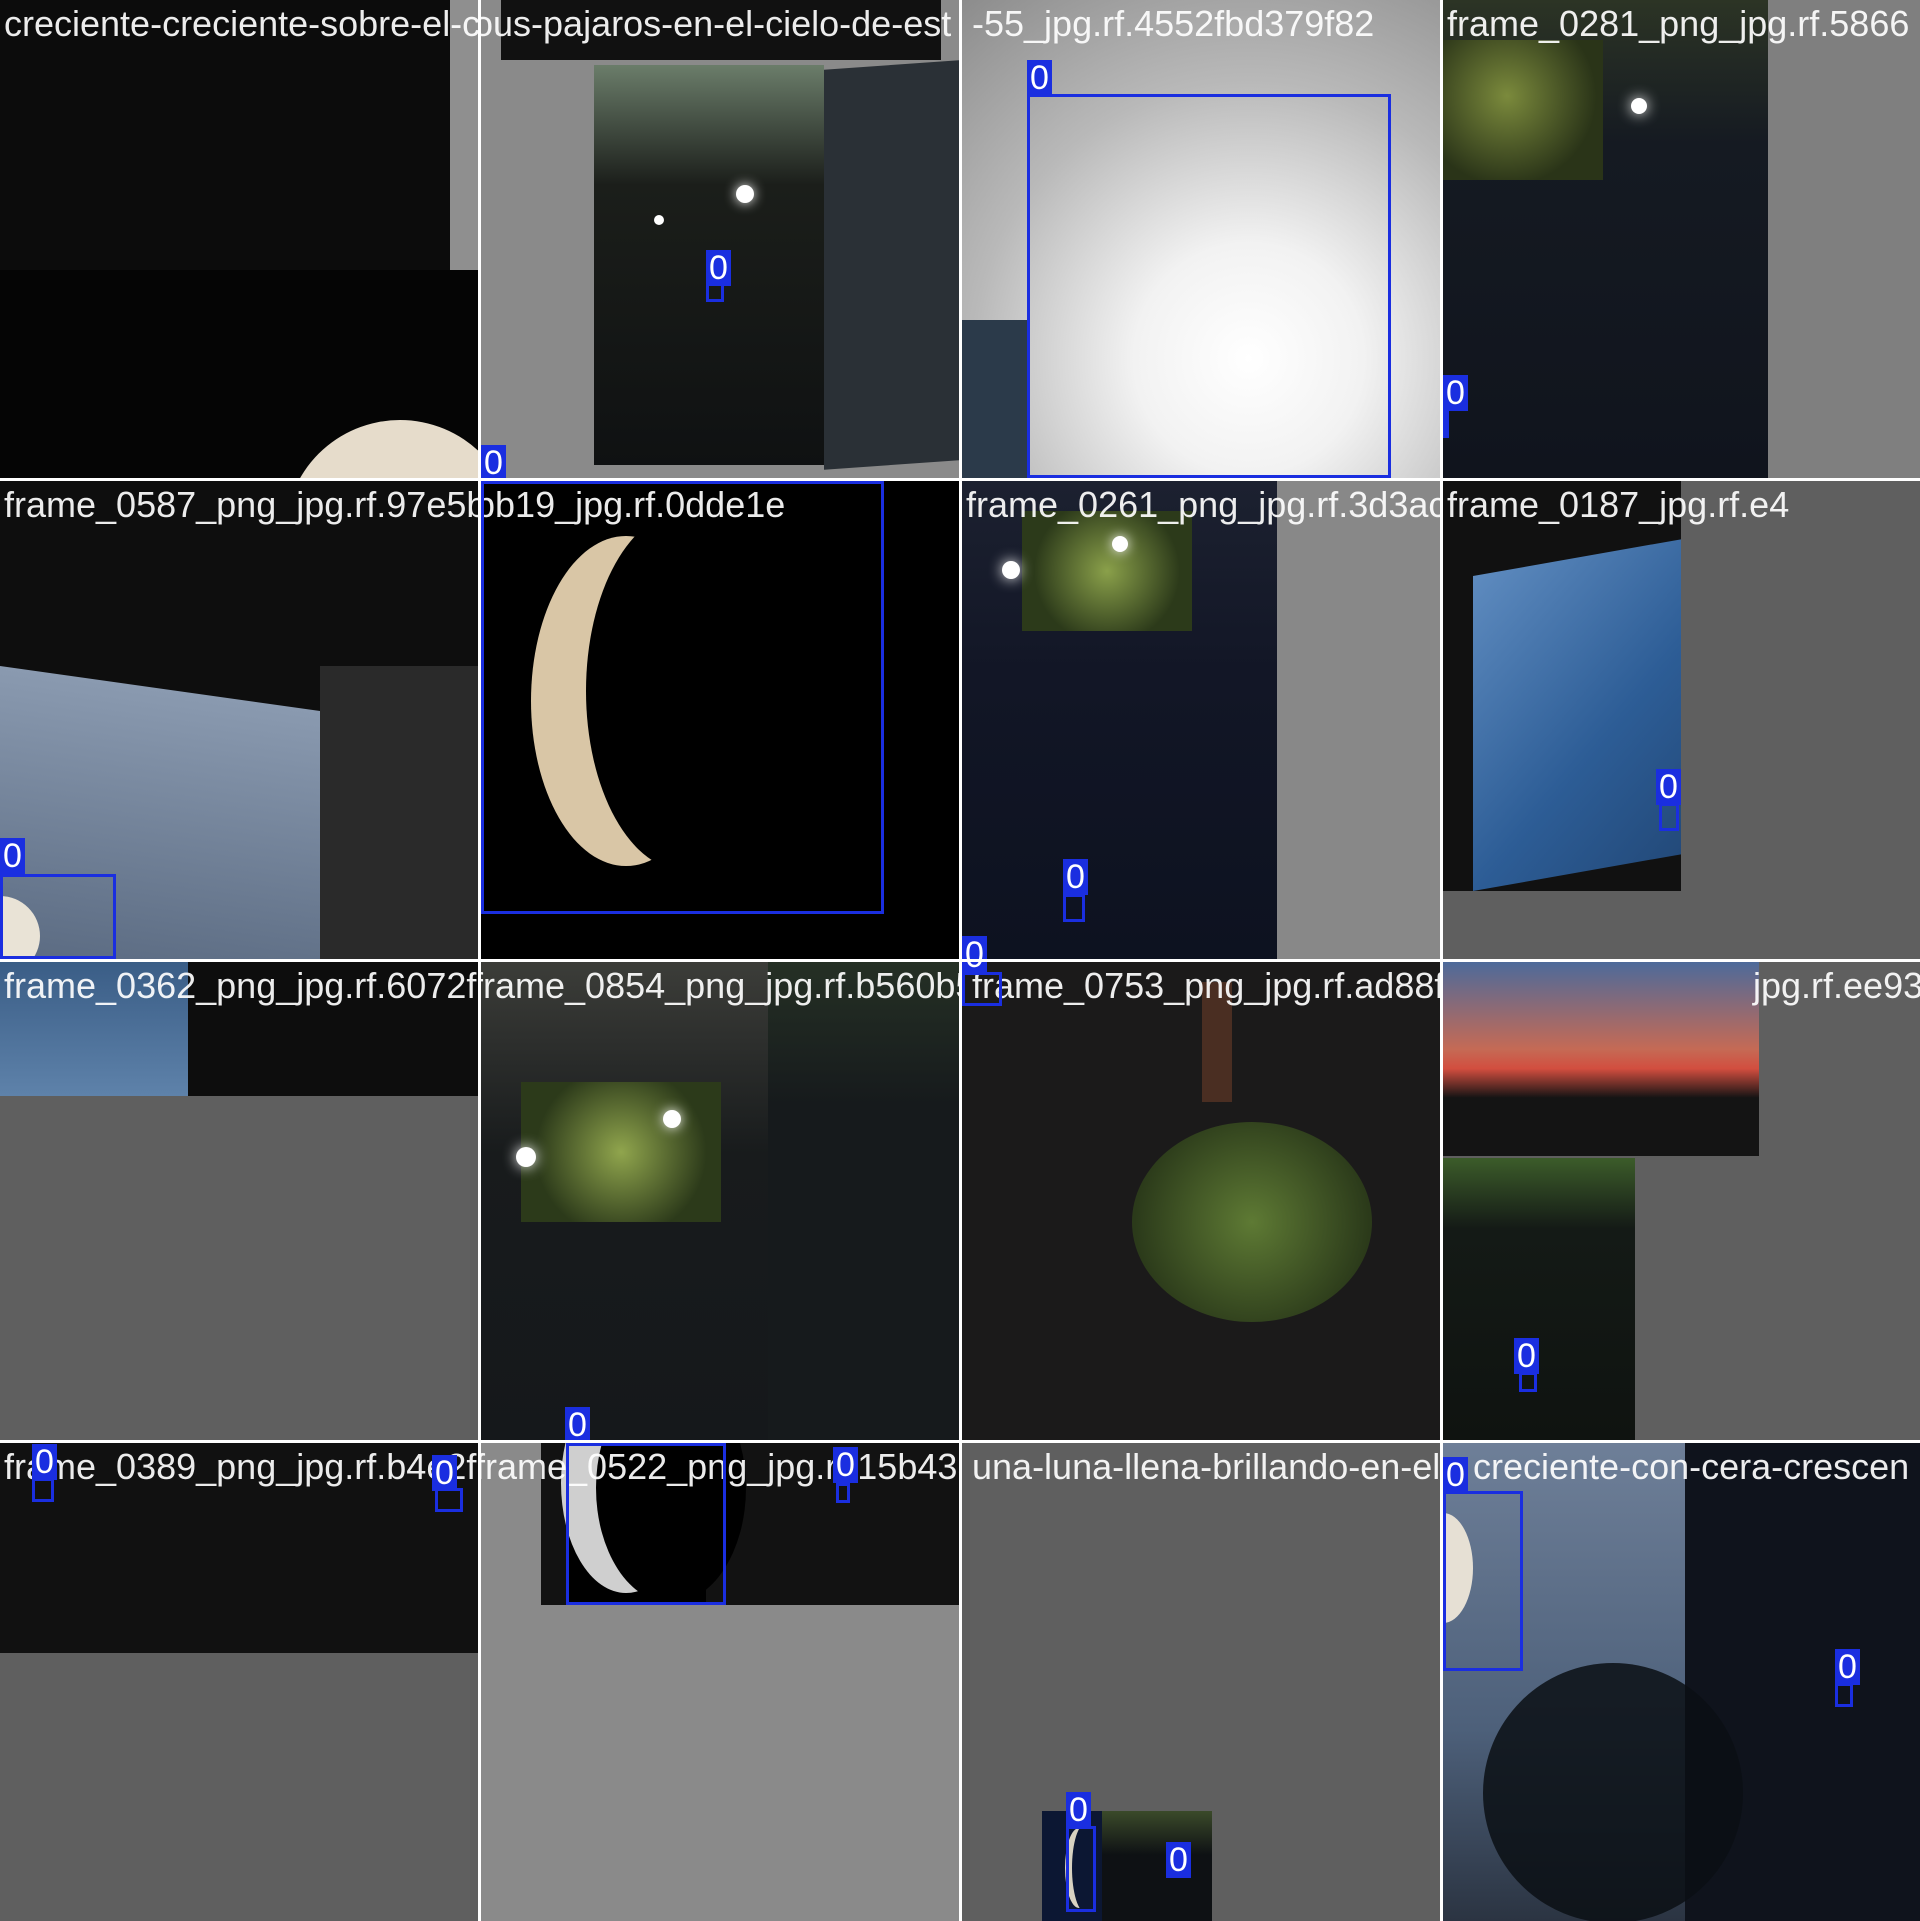 This screenshot has width=1920, height=1921. Describe the element at coordinates (1836, 985) in the screenshot. I see `tile-caption: jpg.rf.ee93` at that location.